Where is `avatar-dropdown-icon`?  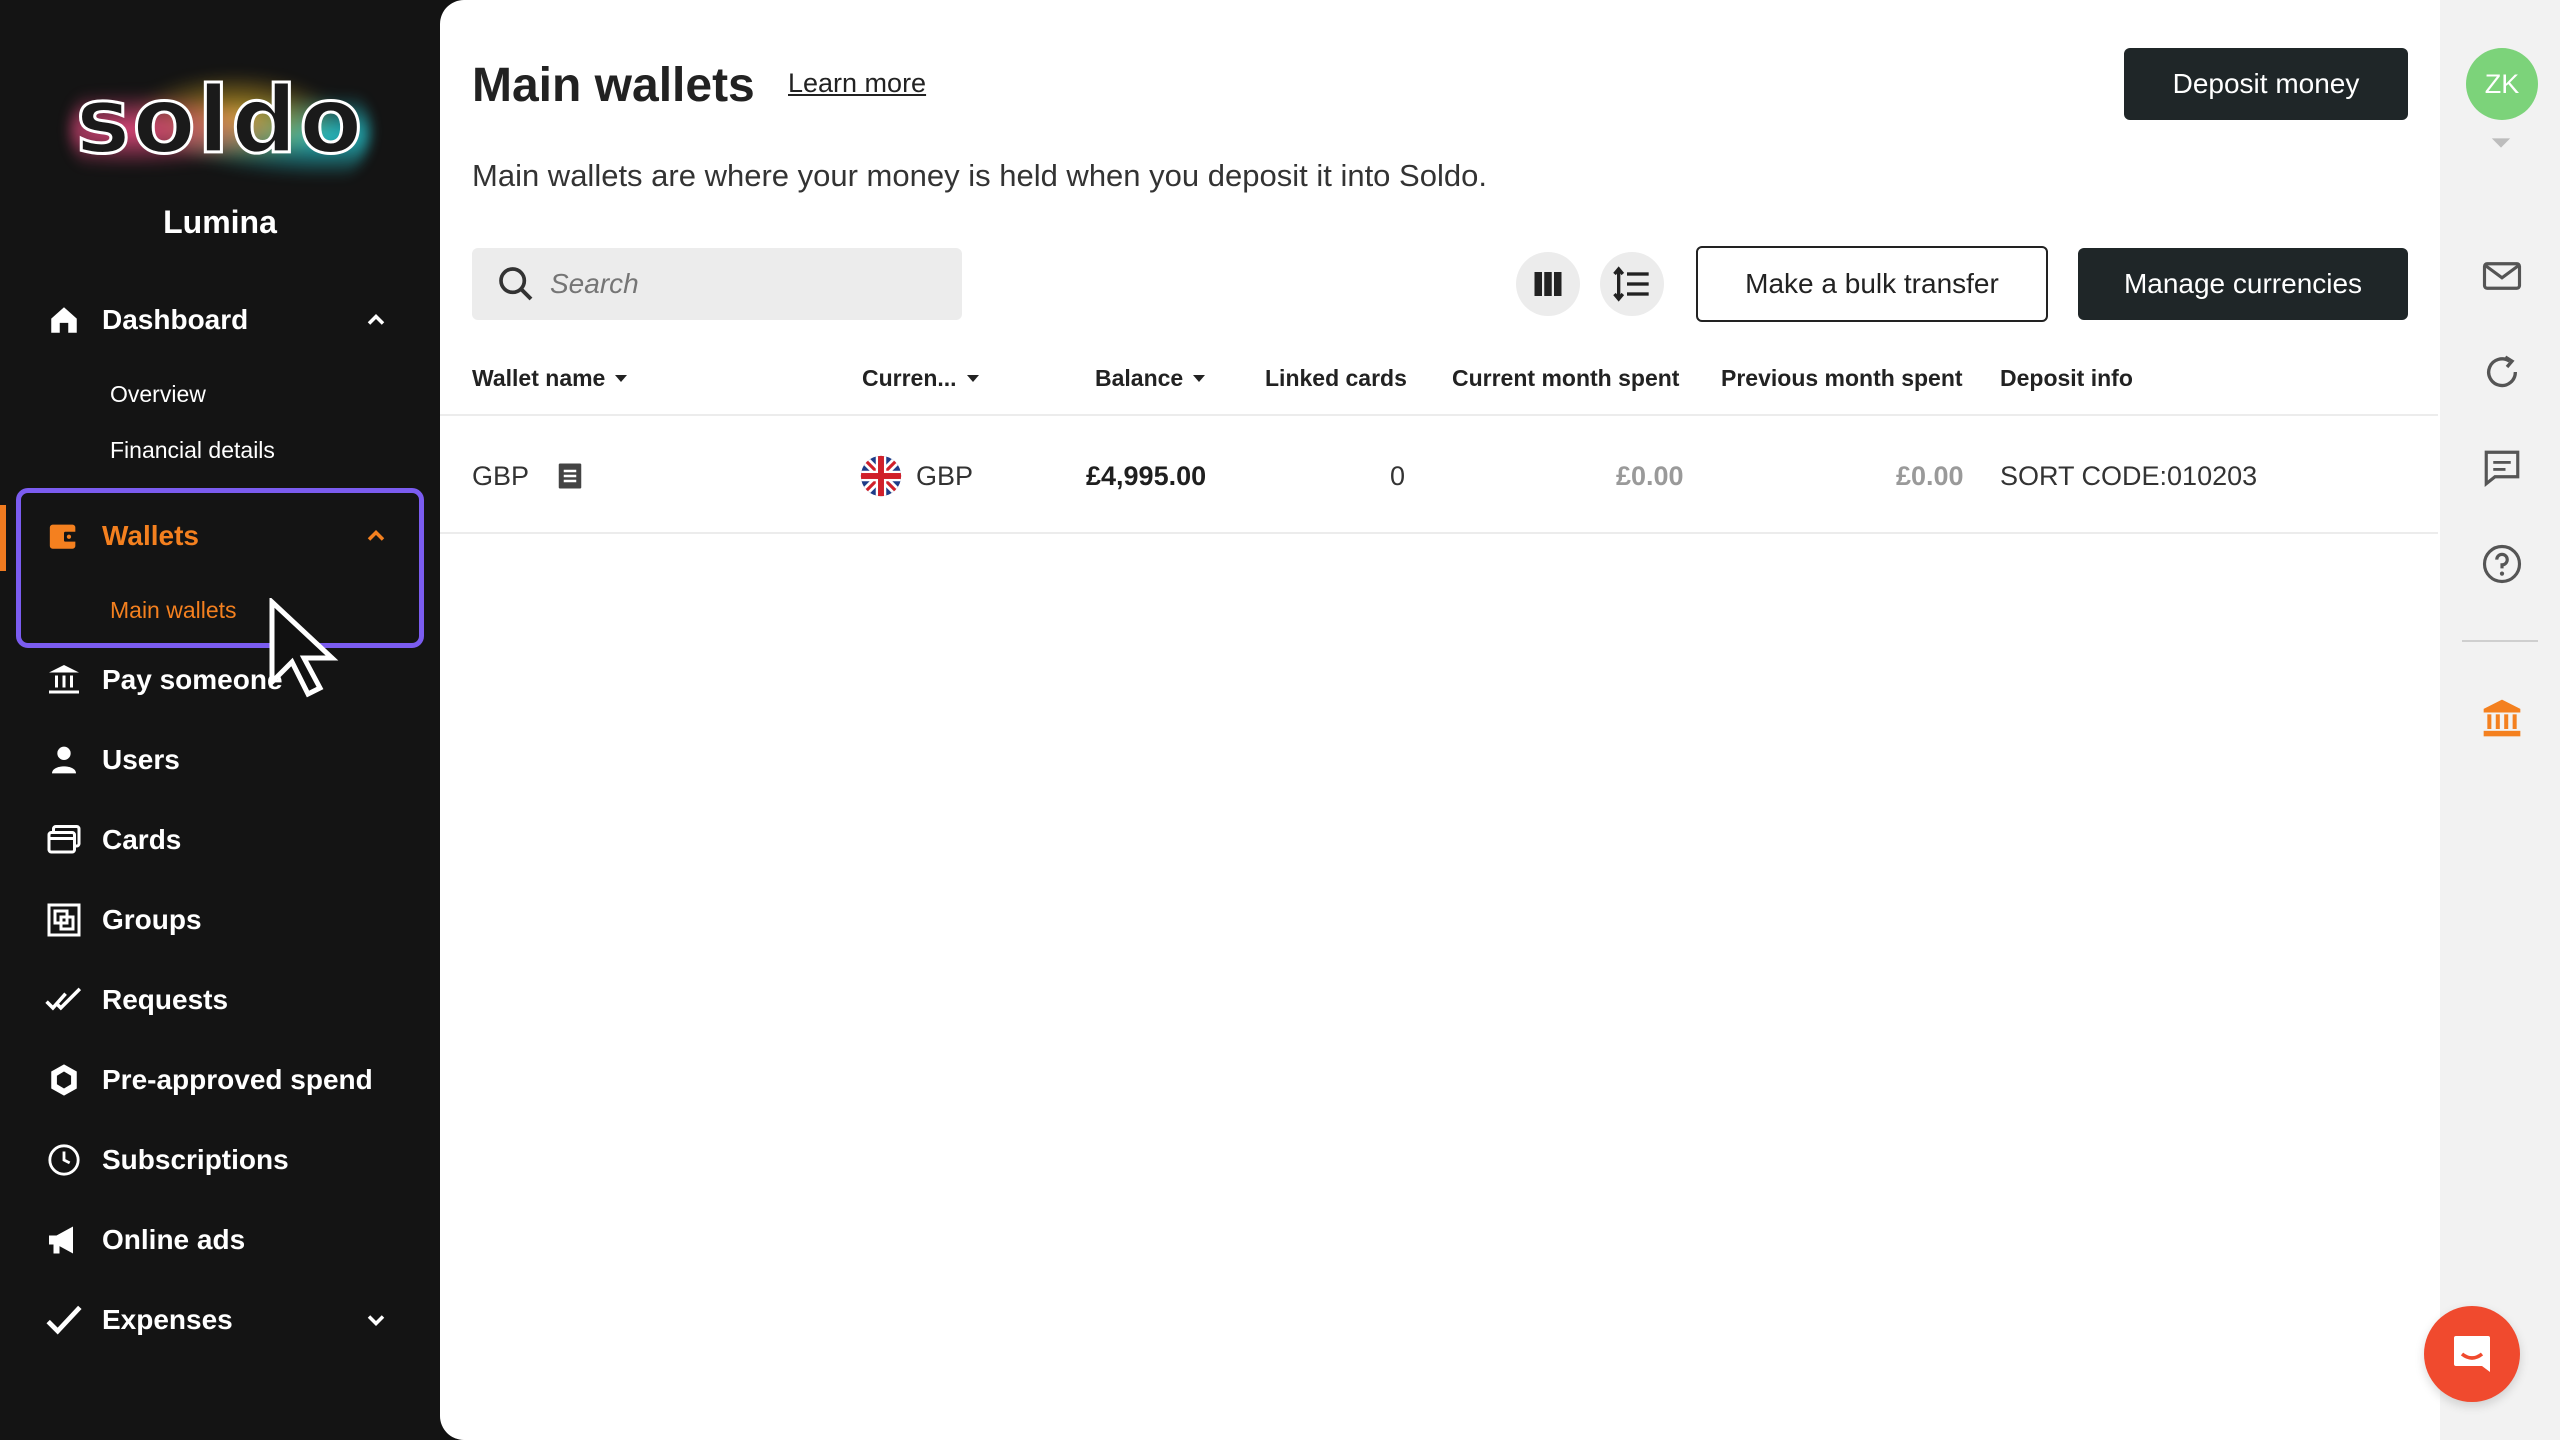 avatar-dropdown-icon is located at coordinates (2501, 143).